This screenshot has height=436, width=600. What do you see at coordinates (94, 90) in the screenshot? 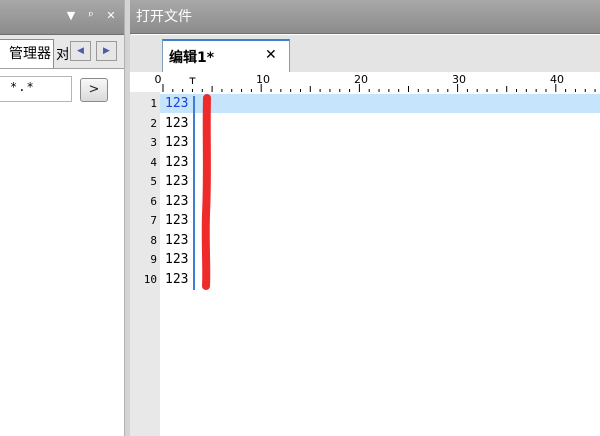
I see `filter-go-button: >` at bounding box center [94, 90].